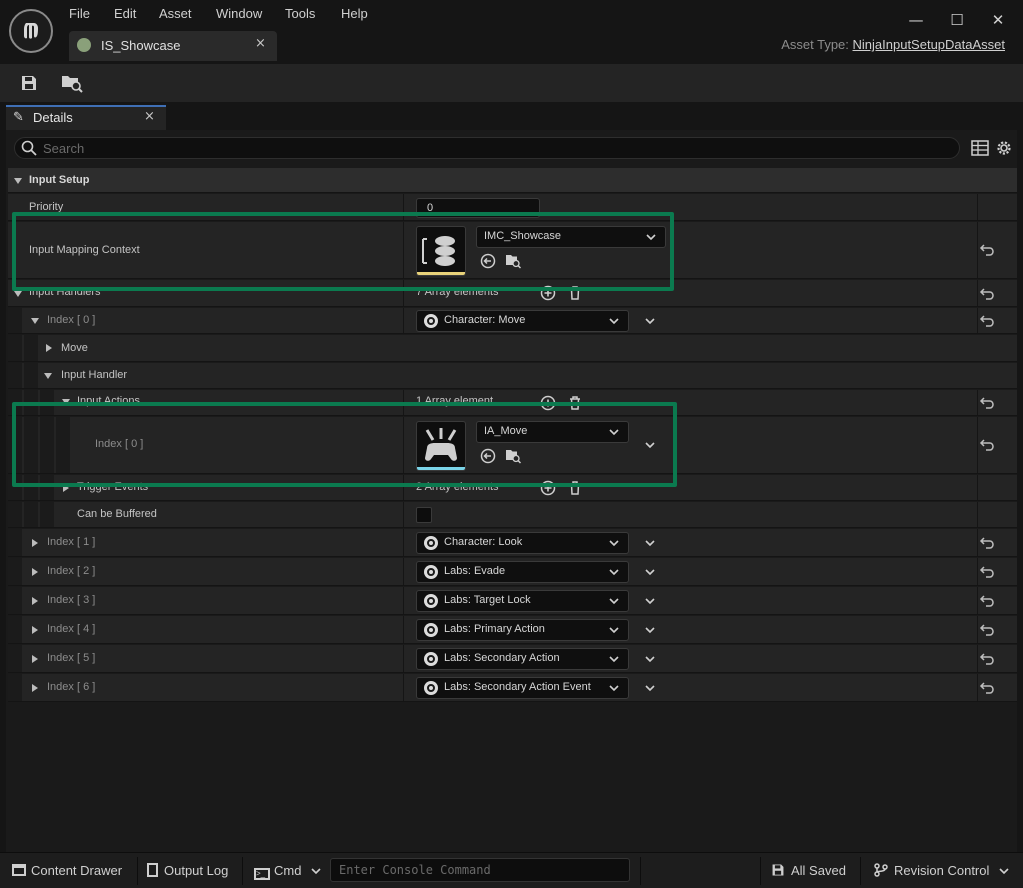 This screenshot has height=888, width=1023. Describe the element at coordinates (512, 180) in the screenshot. I see `category-input-setup: Input Setup` at that location.